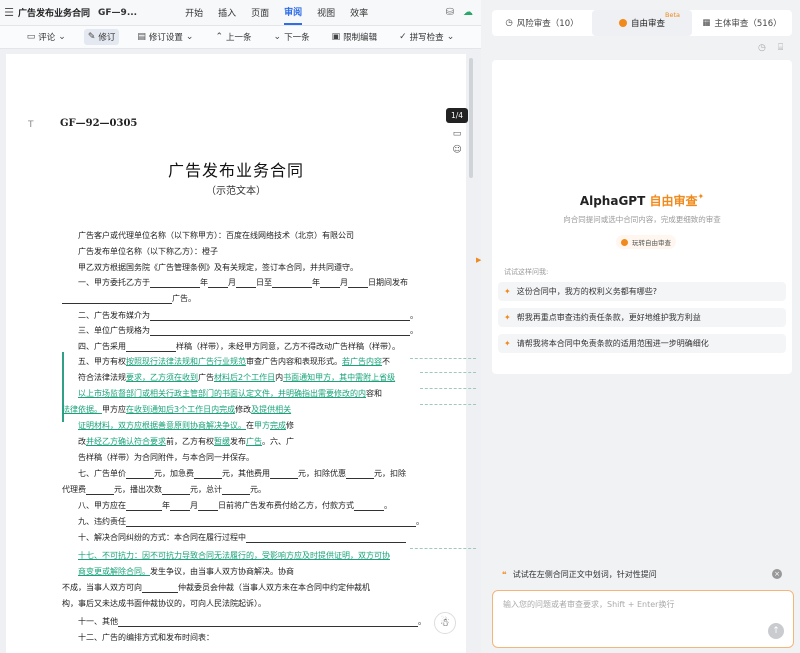 Image resolution: width=800 pixels, height=653 pixels. I want to click on clause-3-text: 三、单位广告规格为, so click(114, 330).